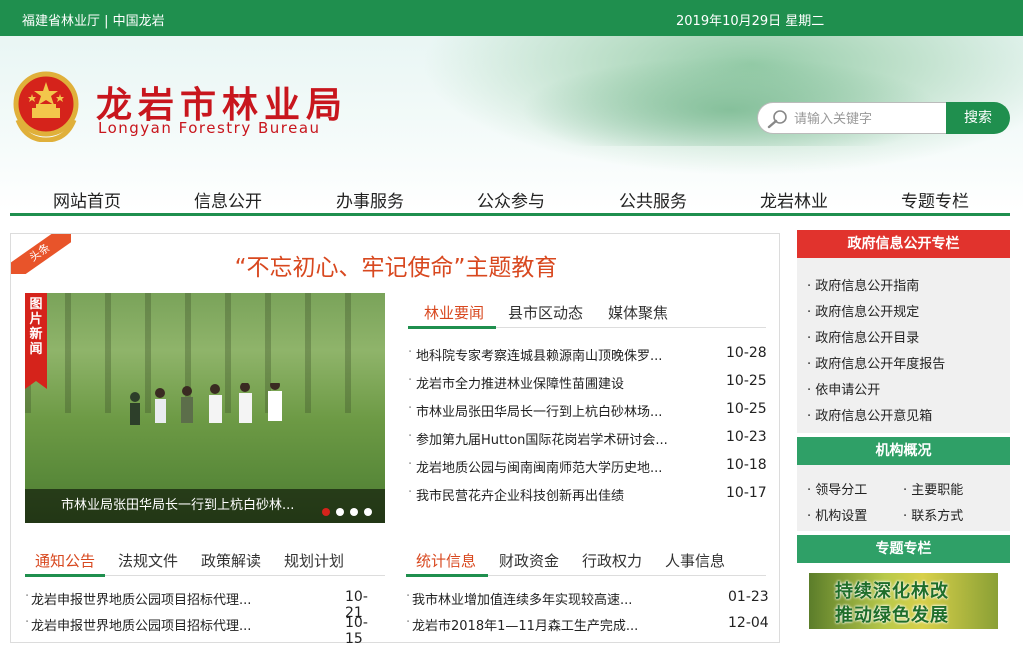 The height and width of the screenshot is (647, 1023). I want to click on tab-county-news: 县市区动态, so click(545, 312).